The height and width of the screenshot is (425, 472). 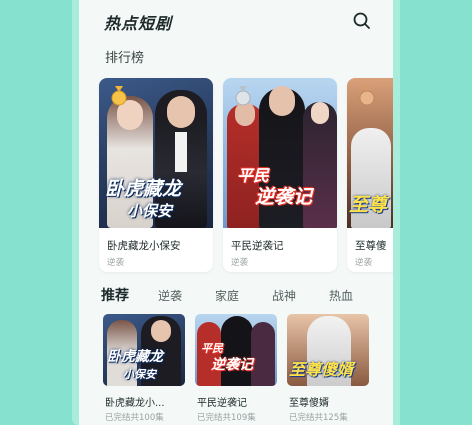 What do you see at coordinates (321, 369) in the screenshot?
I see `poster-title: 至尊傻婿` at bounding box center [321, 369].